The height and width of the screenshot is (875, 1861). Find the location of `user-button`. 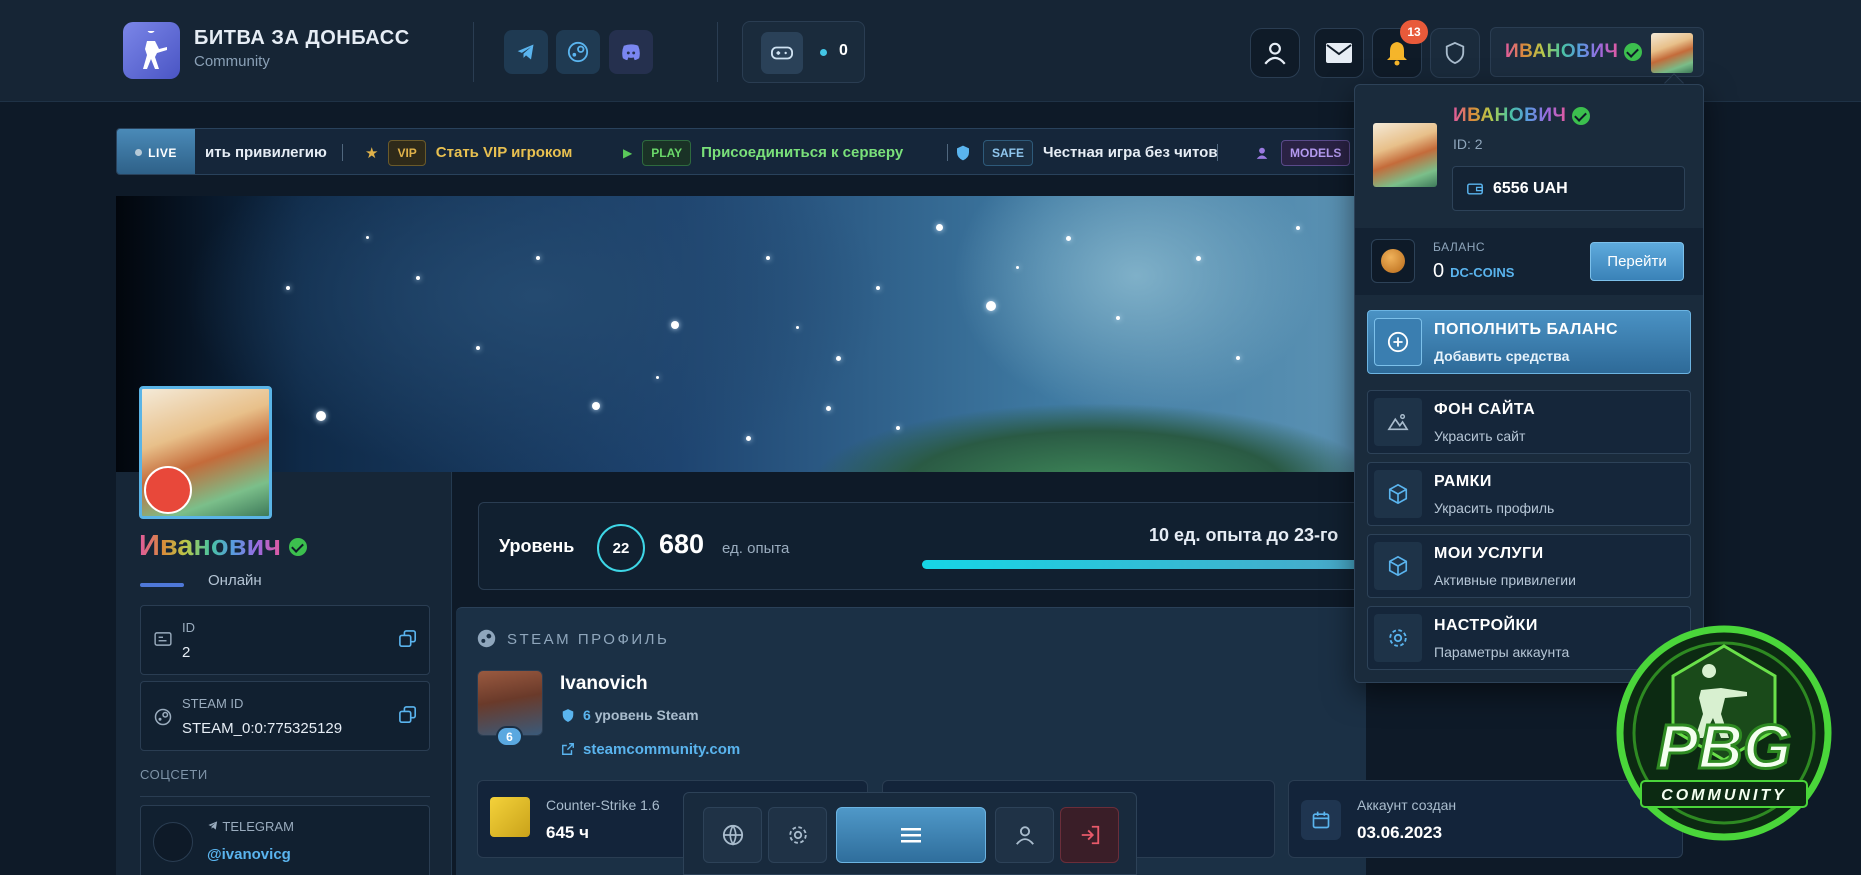

user-button is located at coordinates (1024, 835).